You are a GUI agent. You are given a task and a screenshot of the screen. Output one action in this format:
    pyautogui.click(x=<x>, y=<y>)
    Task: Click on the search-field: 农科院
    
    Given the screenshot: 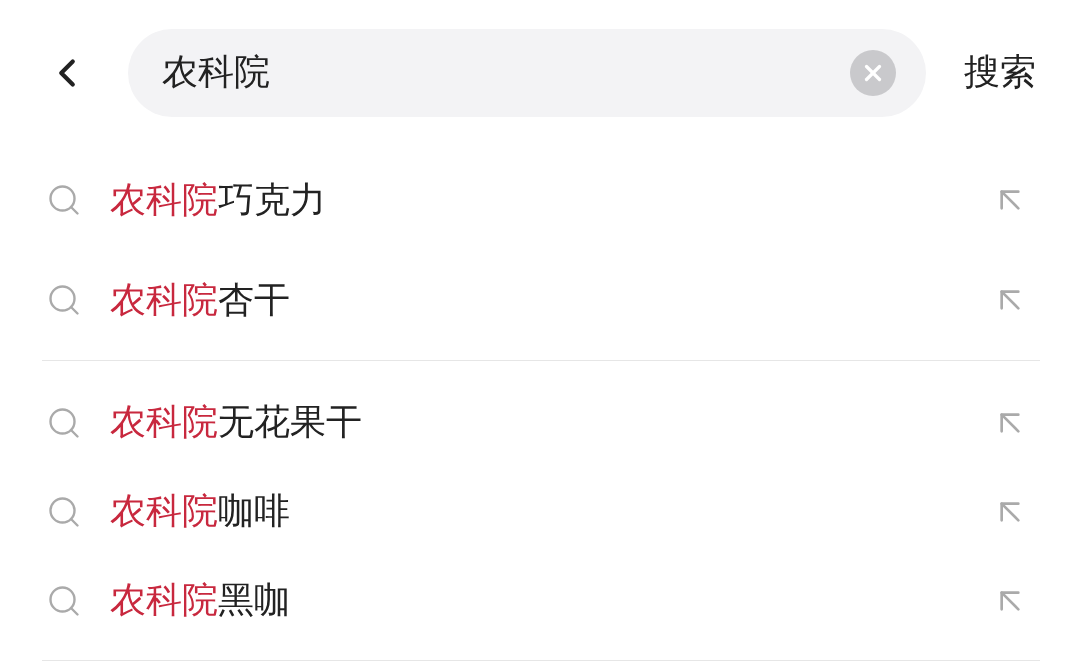 What is the action you would take?
    pyautogui.click(x=527, y=72)
    